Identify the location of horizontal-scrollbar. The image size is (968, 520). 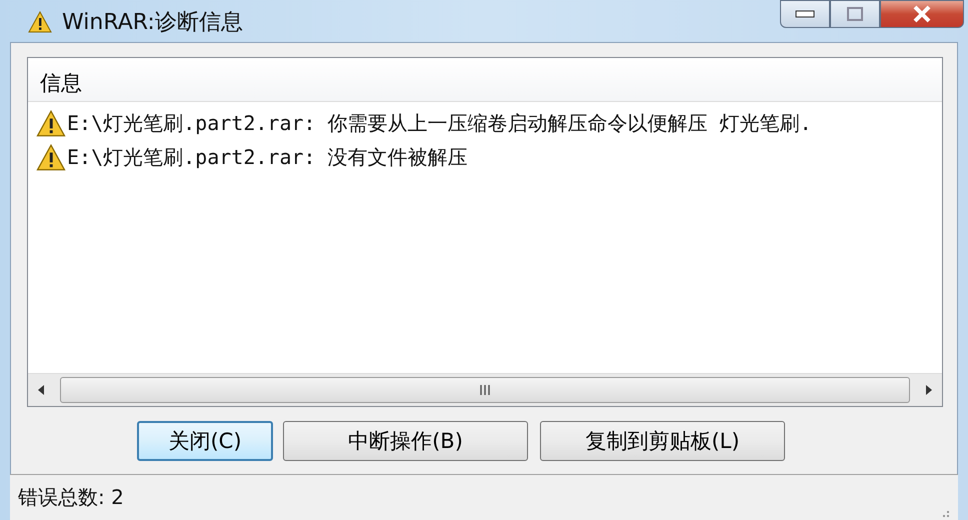
(485, 389).